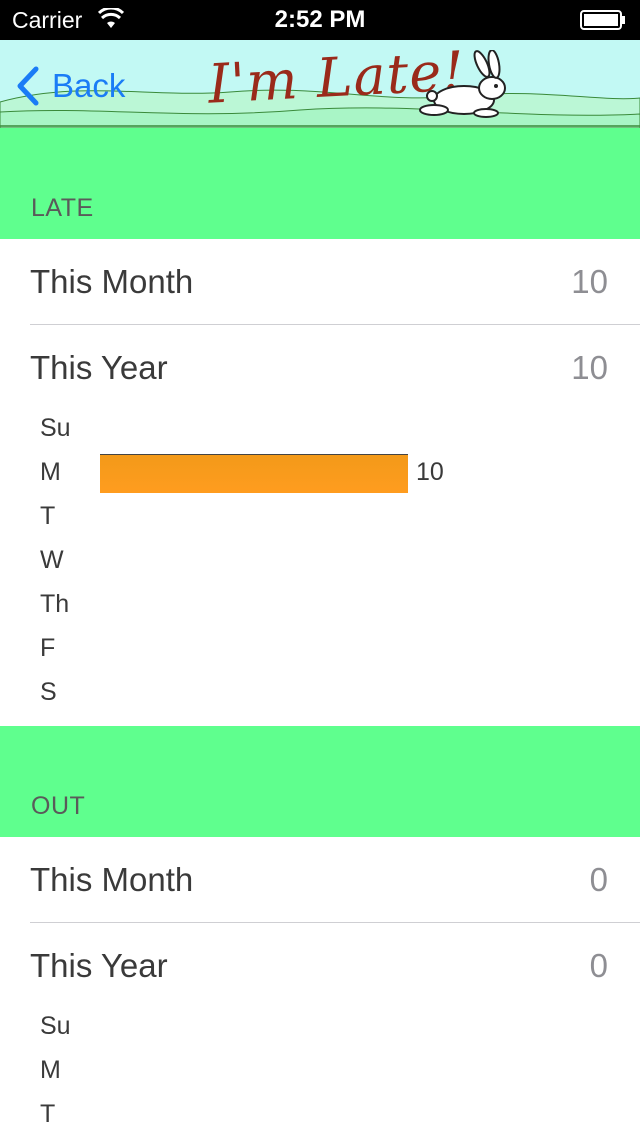 The height and width of the screenshot is (1136, 640). I want to click on back-button: Back, so click(69, 86).